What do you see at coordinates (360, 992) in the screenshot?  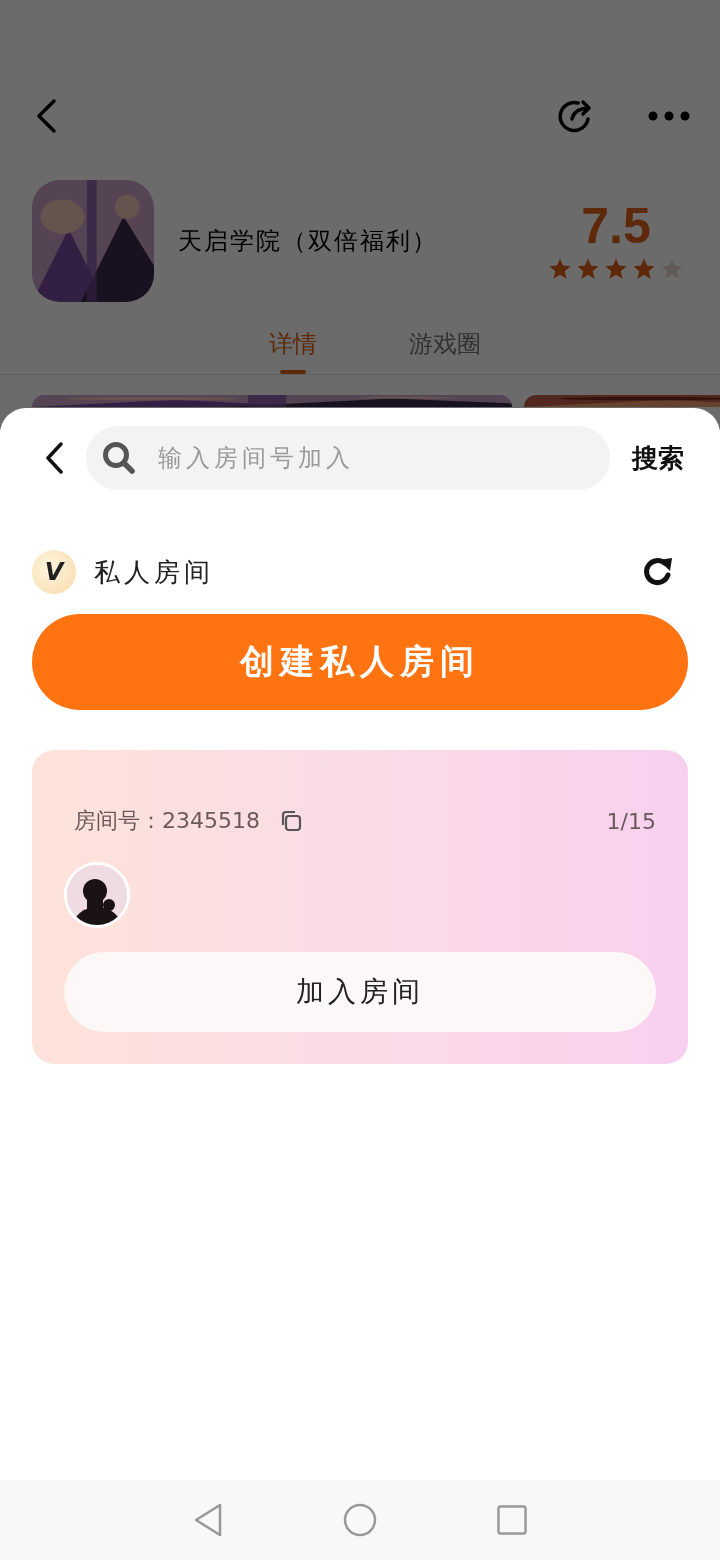 I see `join-room-button: 加入房间` at bounding box center [360, 992].